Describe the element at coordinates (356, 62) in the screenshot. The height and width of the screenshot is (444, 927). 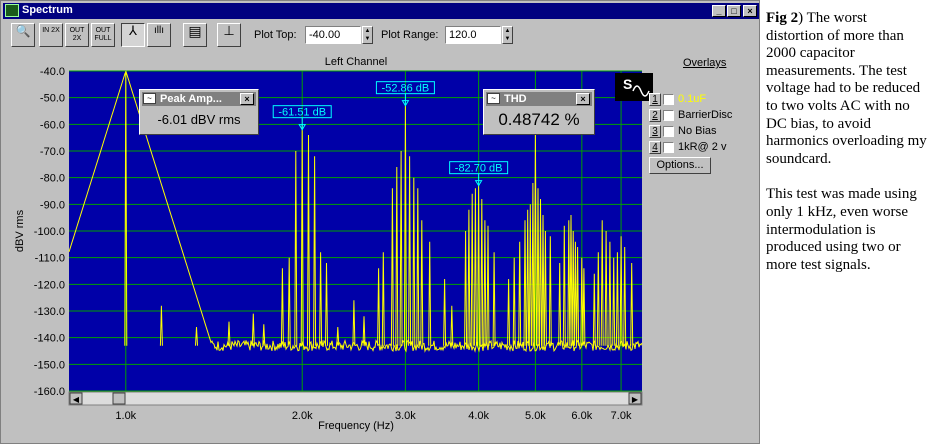
I see `plot-title: Left Channel` at that location.